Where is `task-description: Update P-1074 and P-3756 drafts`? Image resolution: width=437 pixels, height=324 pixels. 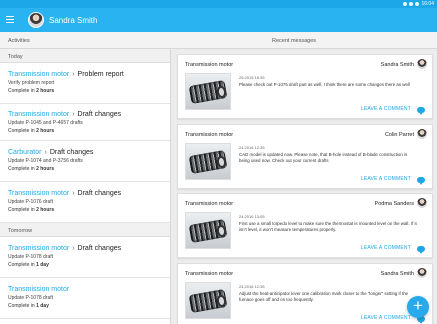 task-description: Update P-1074 and P-3756 drafts is located at coordinates (45, 161).